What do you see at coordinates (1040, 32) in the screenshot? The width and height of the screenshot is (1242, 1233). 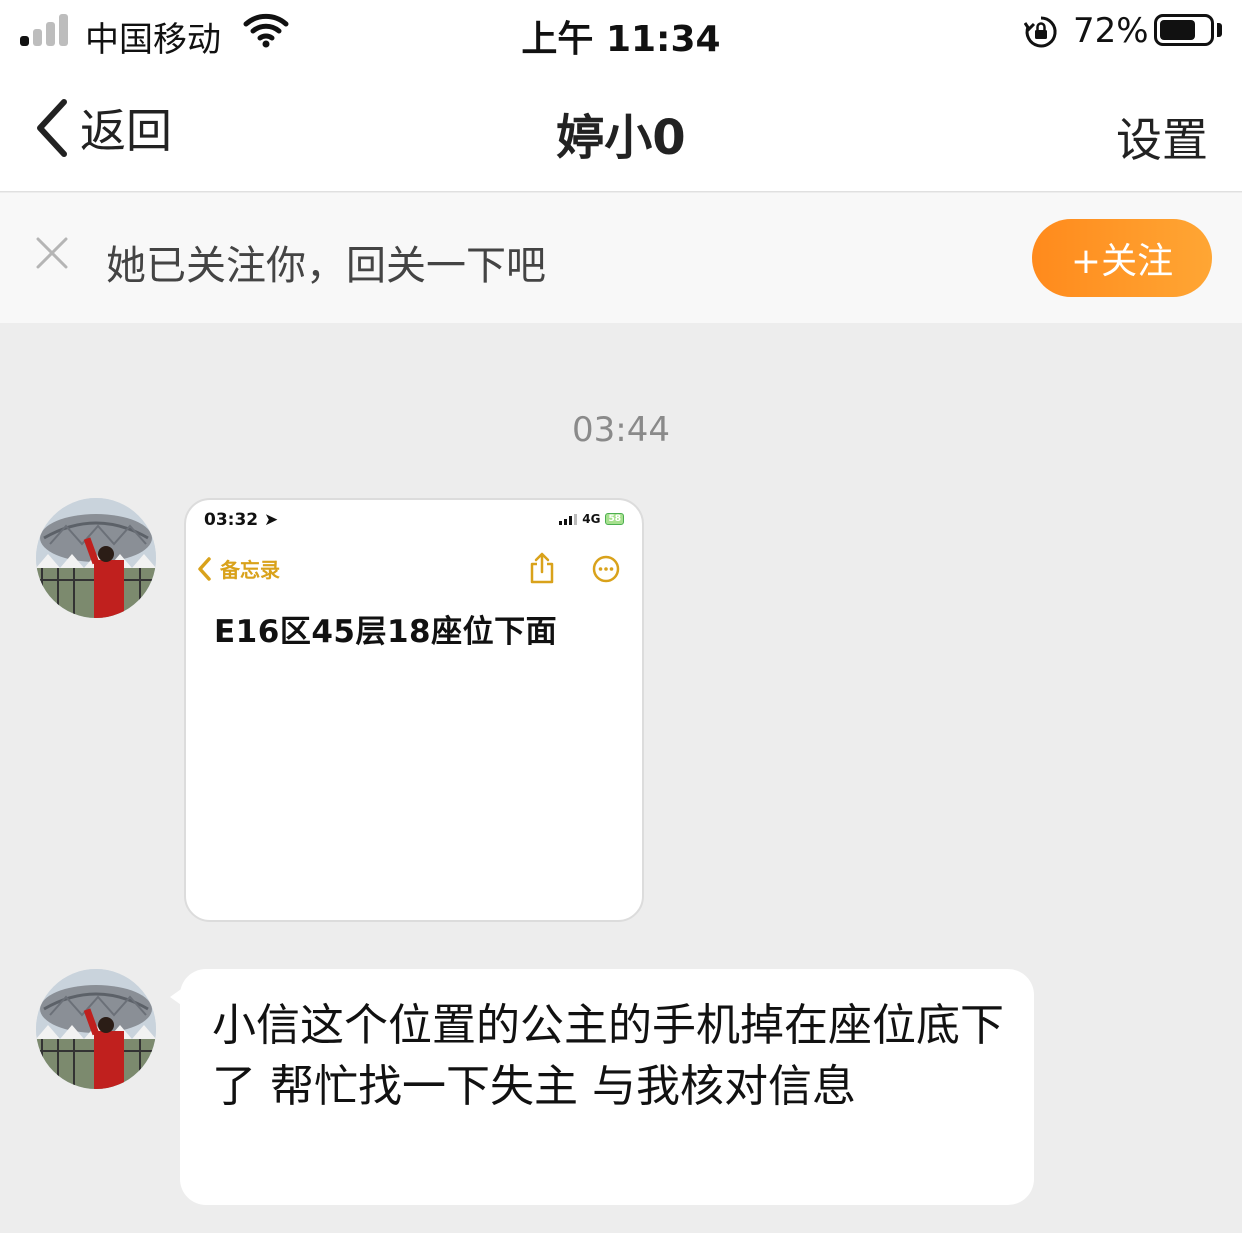 I see `rotation-lock-icon` at bounding box center [1040, 32].